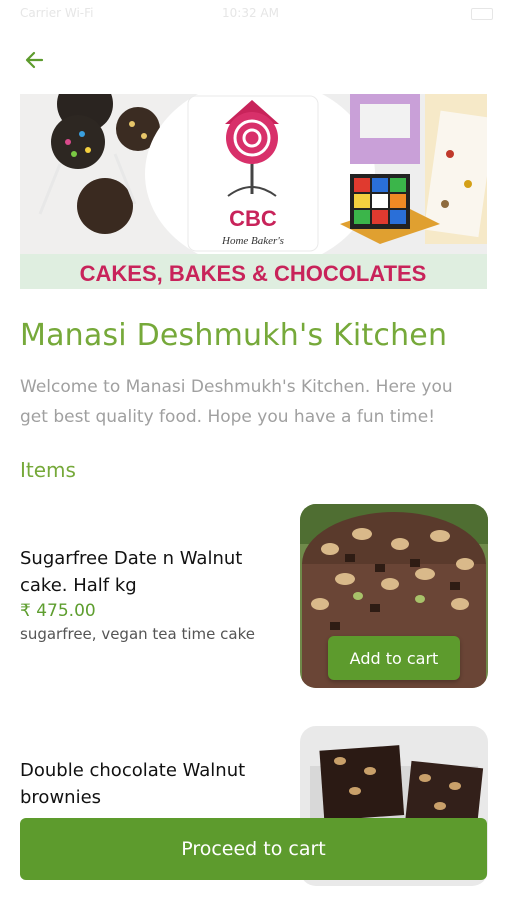  I want to click on logo-text: CBC, so click(253, 218).